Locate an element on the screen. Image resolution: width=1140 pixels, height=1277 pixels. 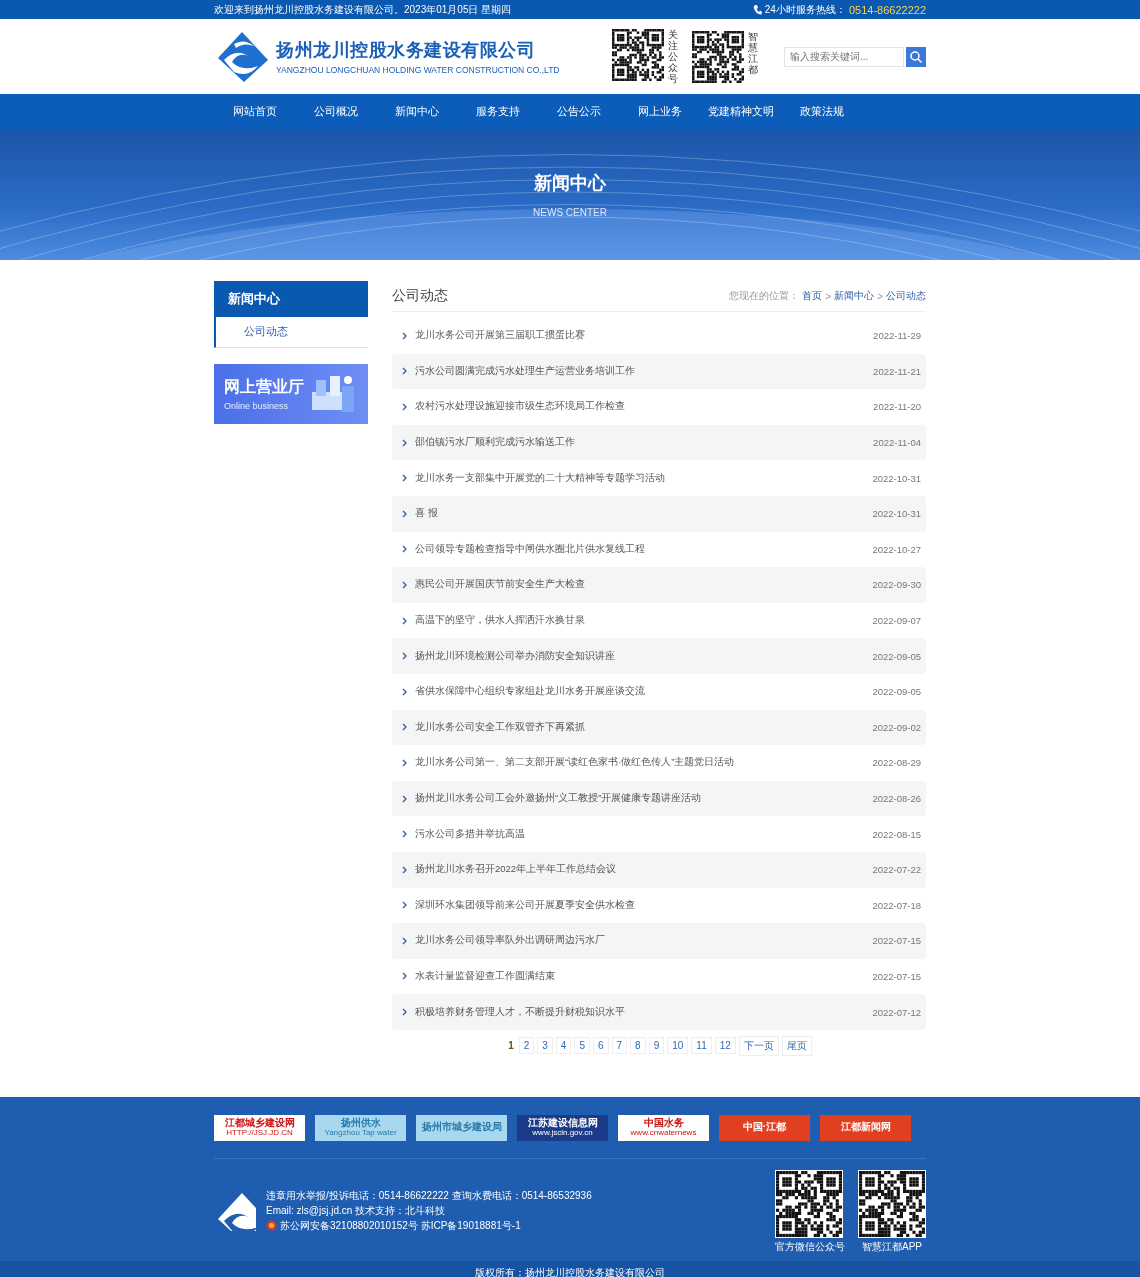
breadcrumb-link: 首页 is located at coordinates (812, 296).